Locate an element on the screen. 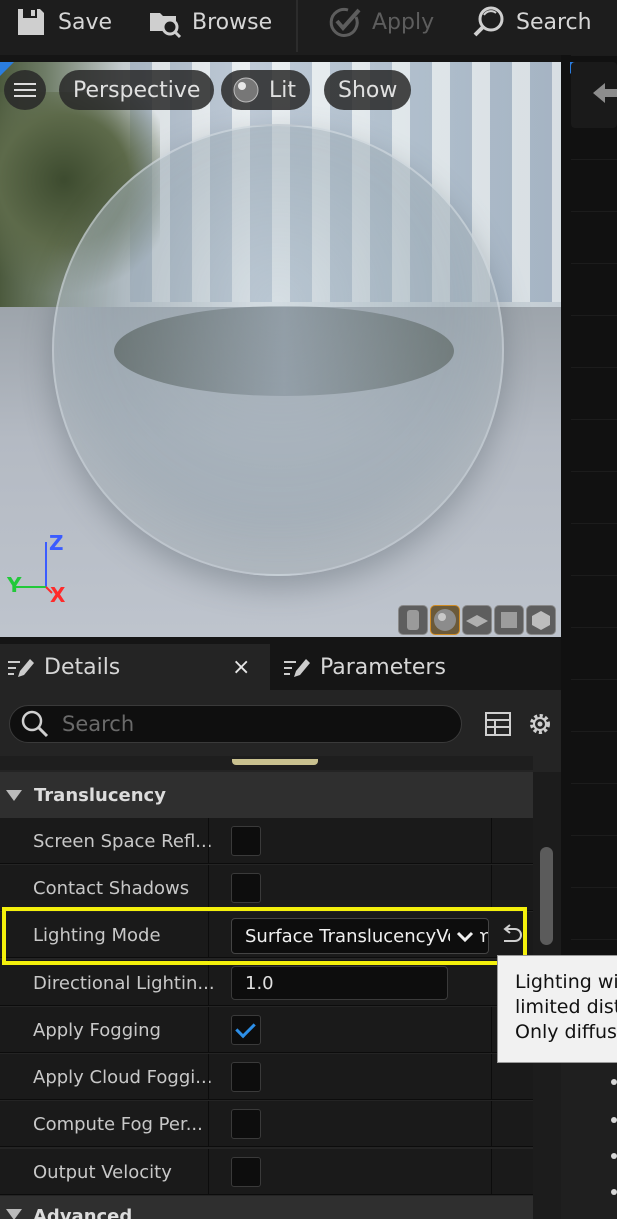 The height and width of the screenshot is (1219, 617). property-name: Output Velocity is located at coordinates (102, 1172).